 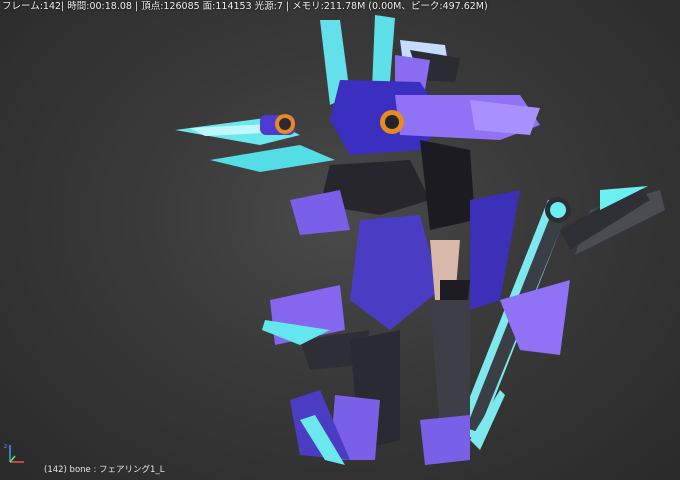 I want to click on left-gun-weapon, so click(x=255, y=143).